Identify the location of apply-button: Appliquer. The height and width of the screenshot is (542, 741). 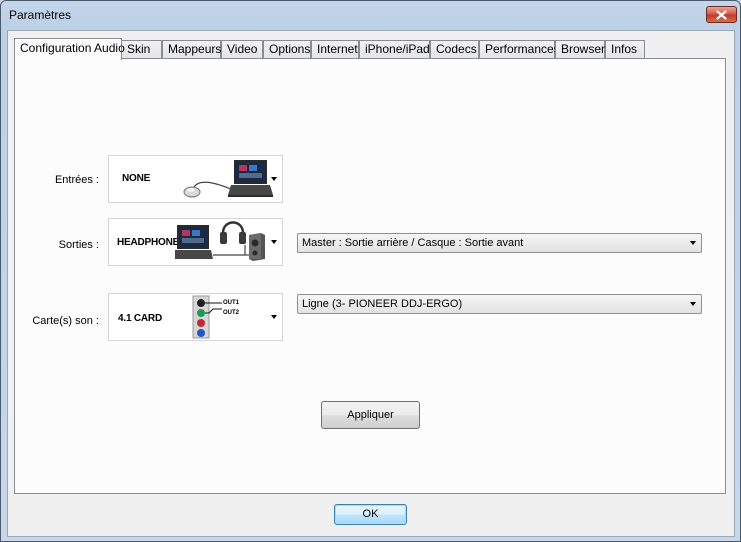
(370, 415).